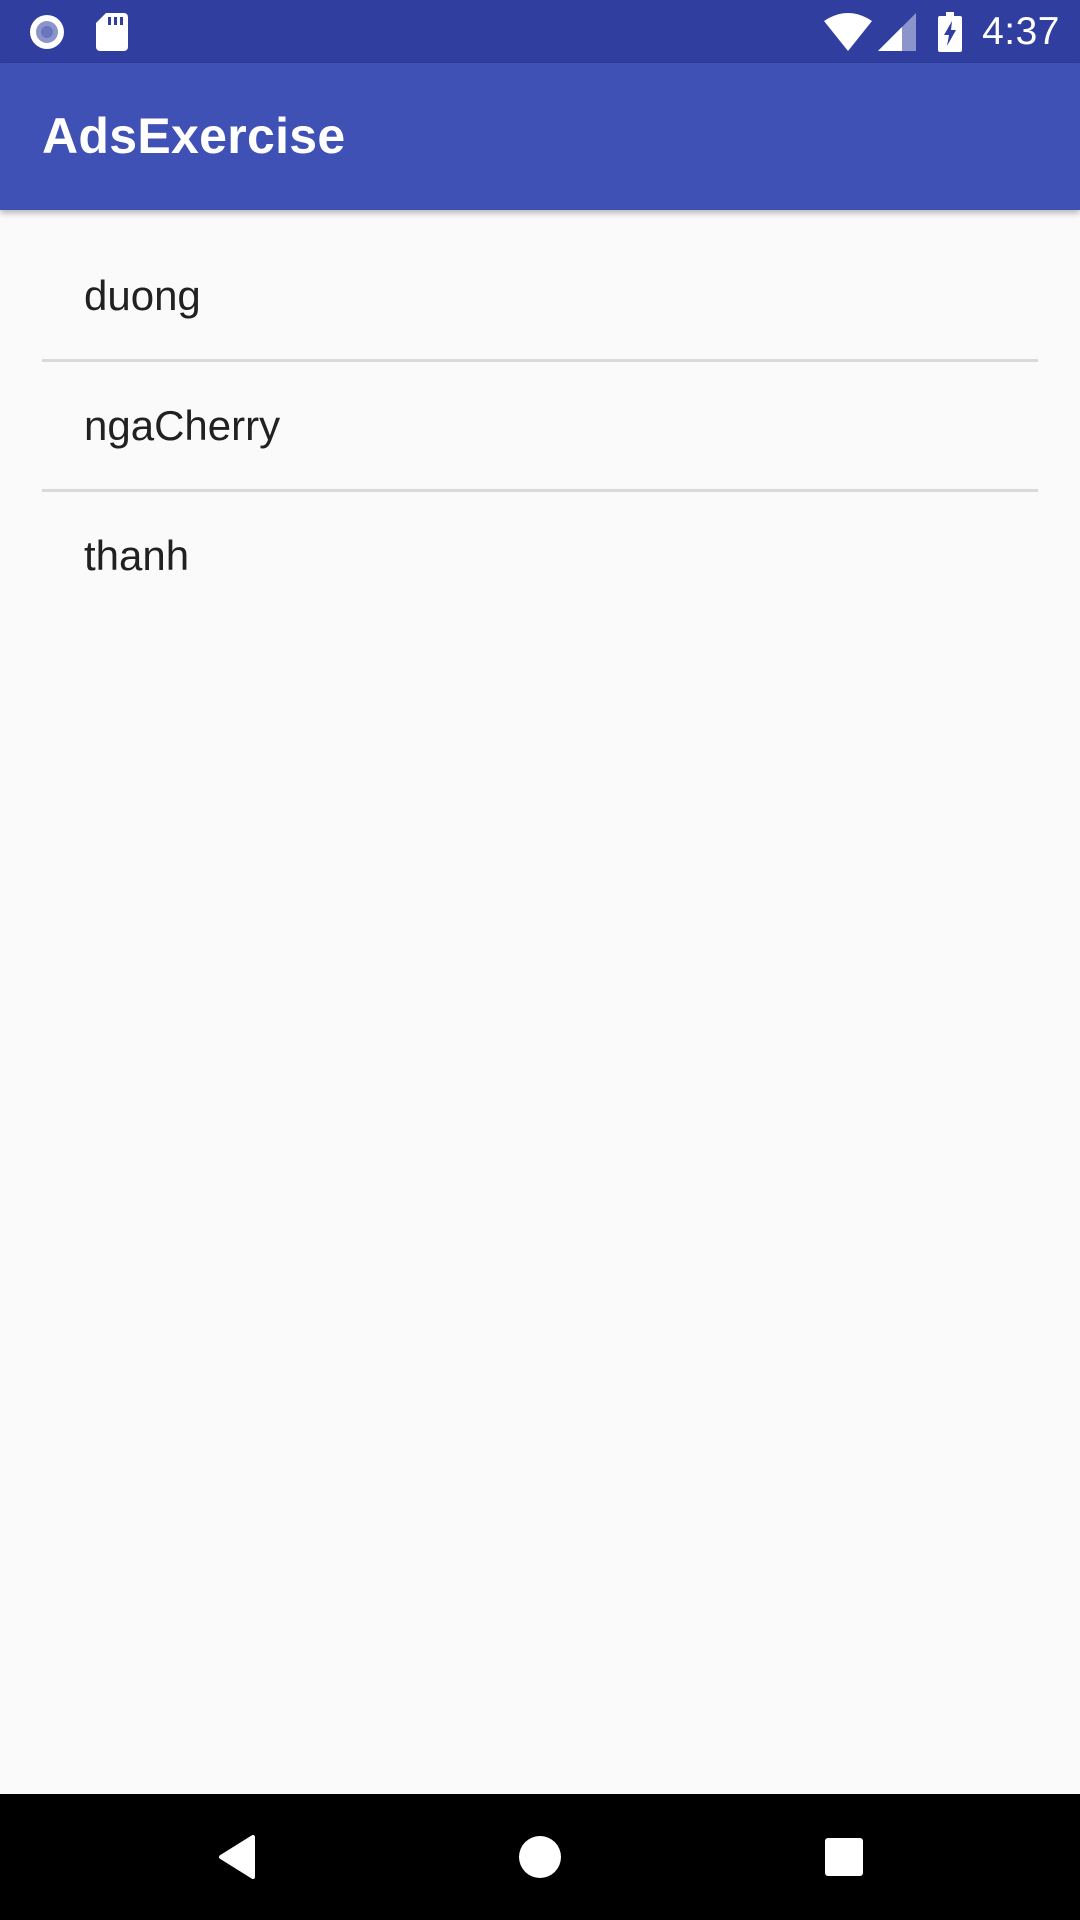  What do you see at coordinates (950, 31) in the screenshot?
I see `battery-charging-icon` at bounding box center [950, 31].